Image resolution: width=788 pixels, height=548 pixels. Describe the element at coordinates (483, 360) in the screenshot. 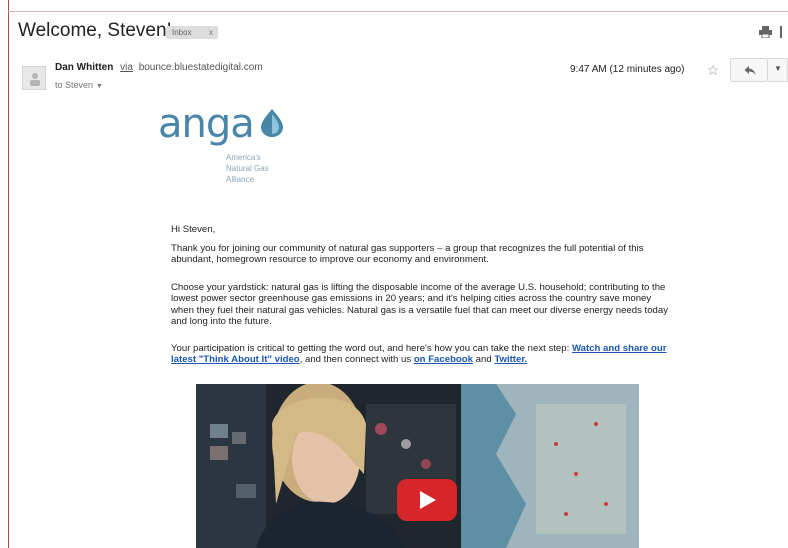

I see `next-step-and: and` at that location.